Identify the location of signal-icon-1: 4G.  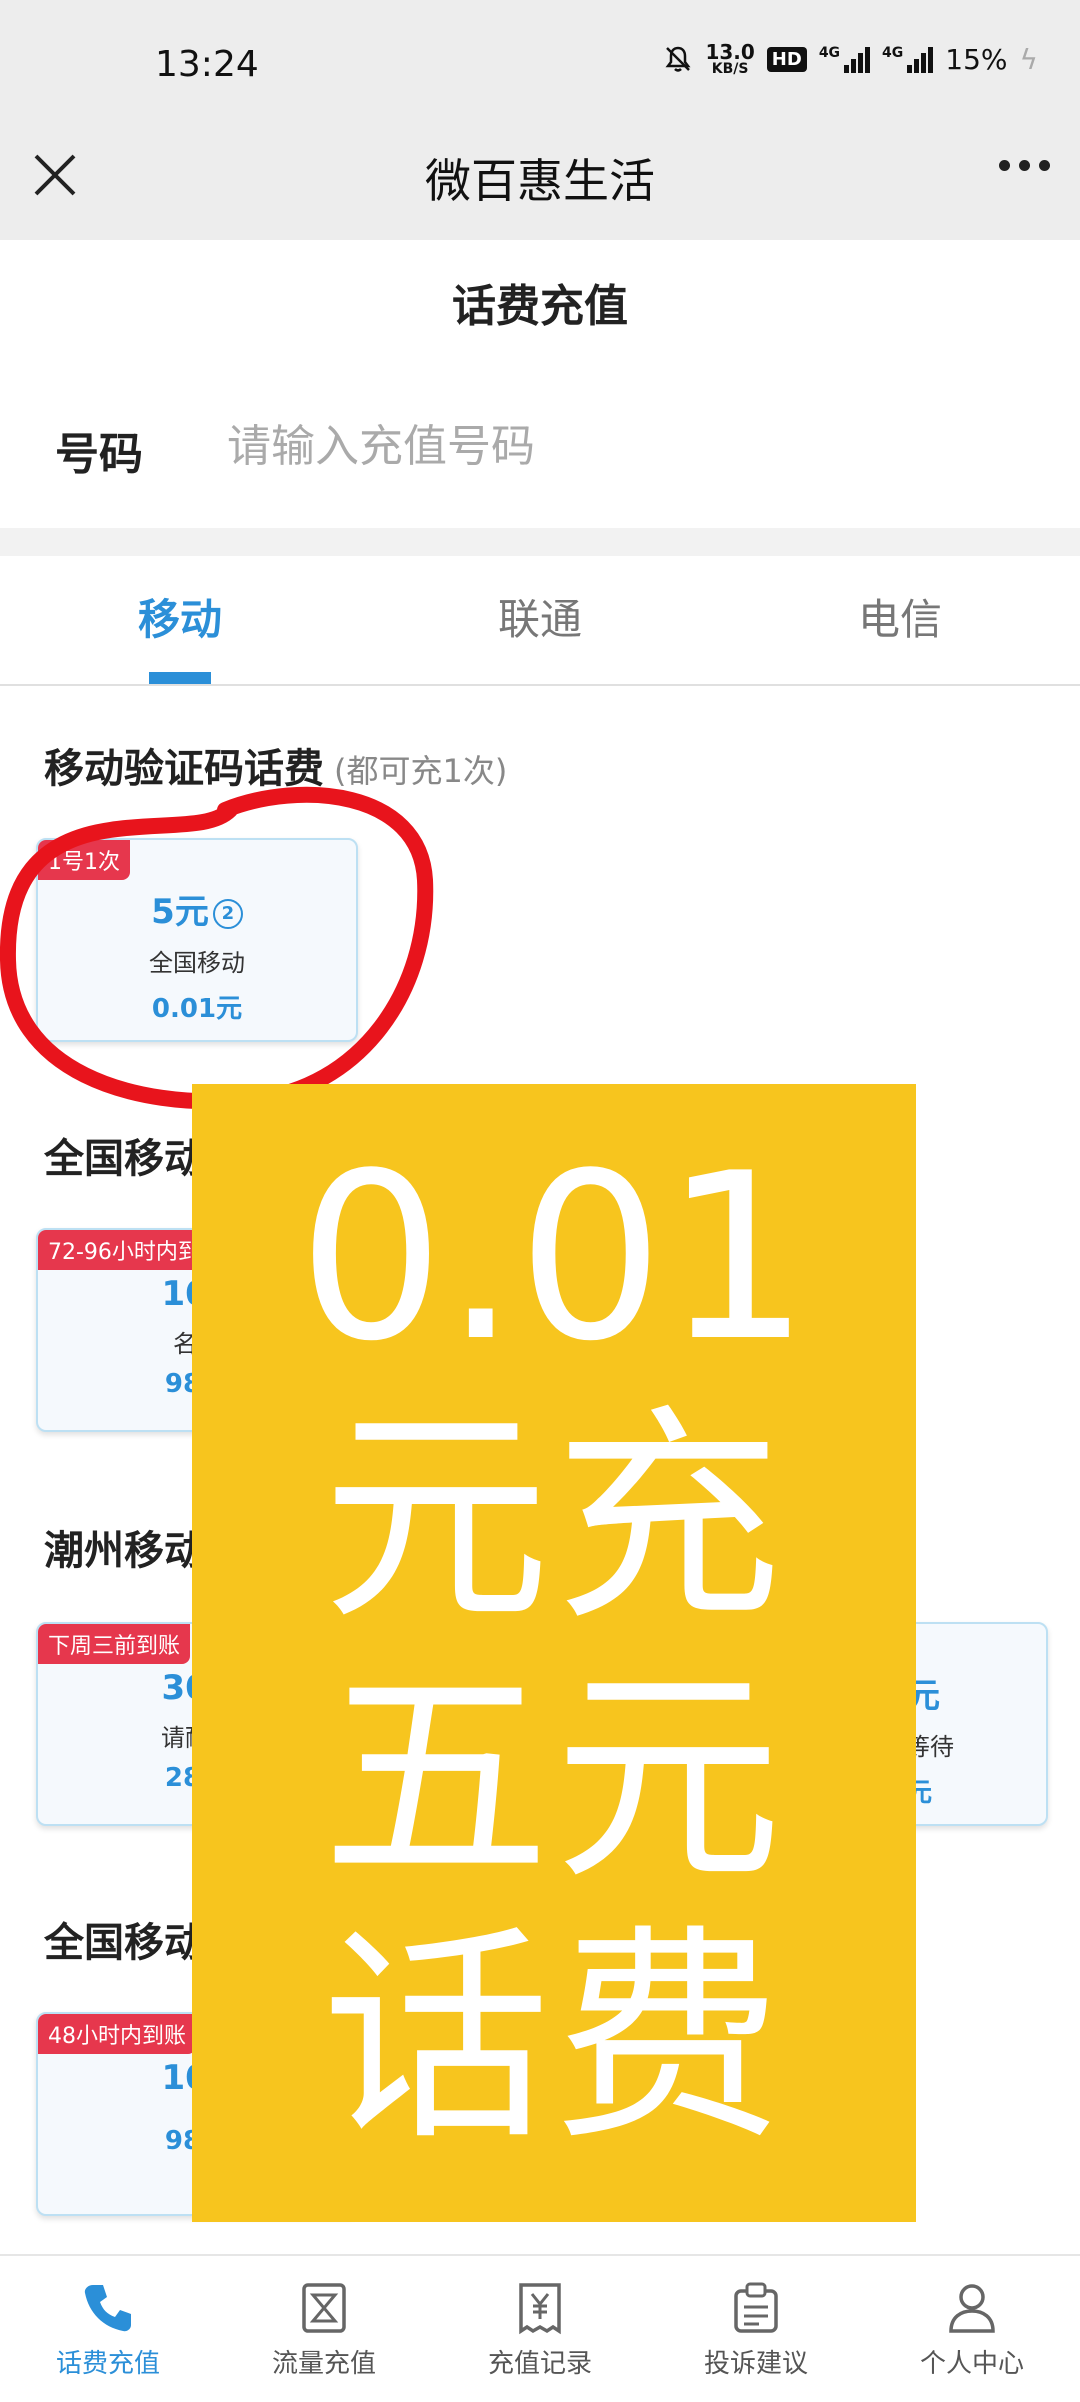
(844, 59).